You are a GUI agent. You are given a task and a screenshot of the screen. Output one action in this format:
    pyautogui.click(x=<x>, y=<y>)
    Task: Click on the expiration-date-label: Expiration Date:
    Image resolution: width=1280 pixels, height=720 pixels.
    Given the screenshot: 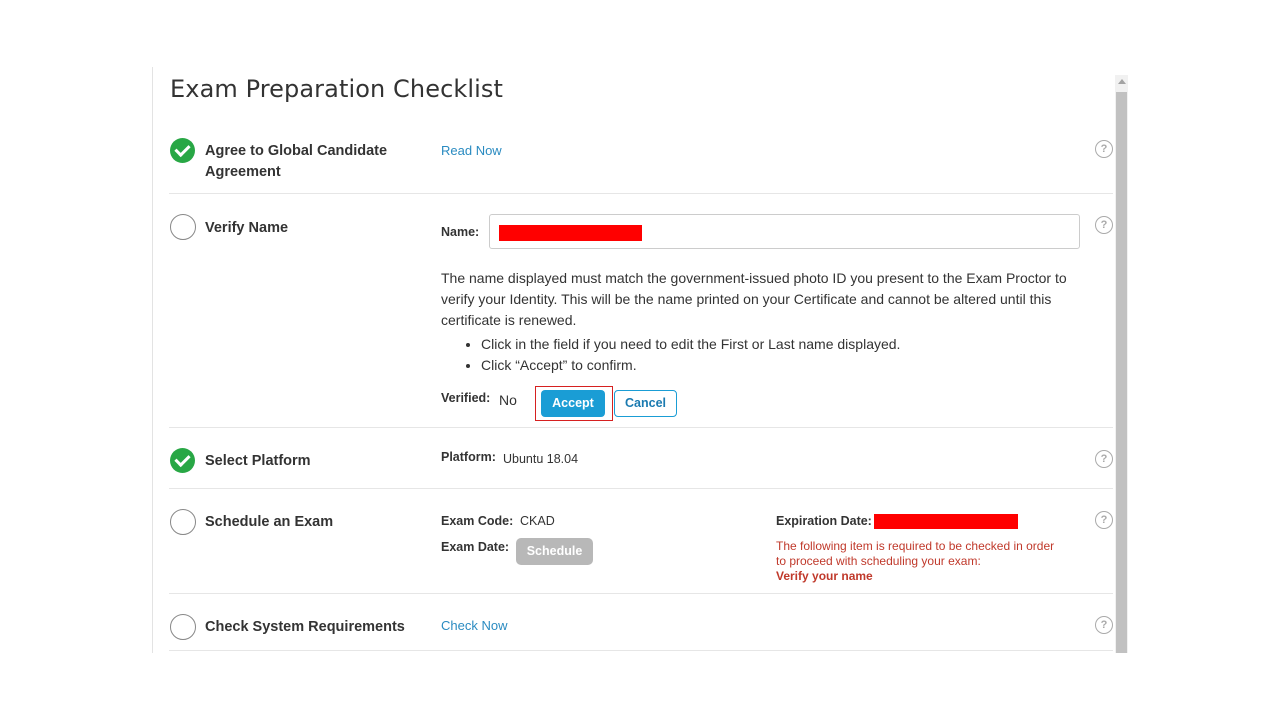 What is the action you would take?
    pyautogui.click(x=824, y=521)
    